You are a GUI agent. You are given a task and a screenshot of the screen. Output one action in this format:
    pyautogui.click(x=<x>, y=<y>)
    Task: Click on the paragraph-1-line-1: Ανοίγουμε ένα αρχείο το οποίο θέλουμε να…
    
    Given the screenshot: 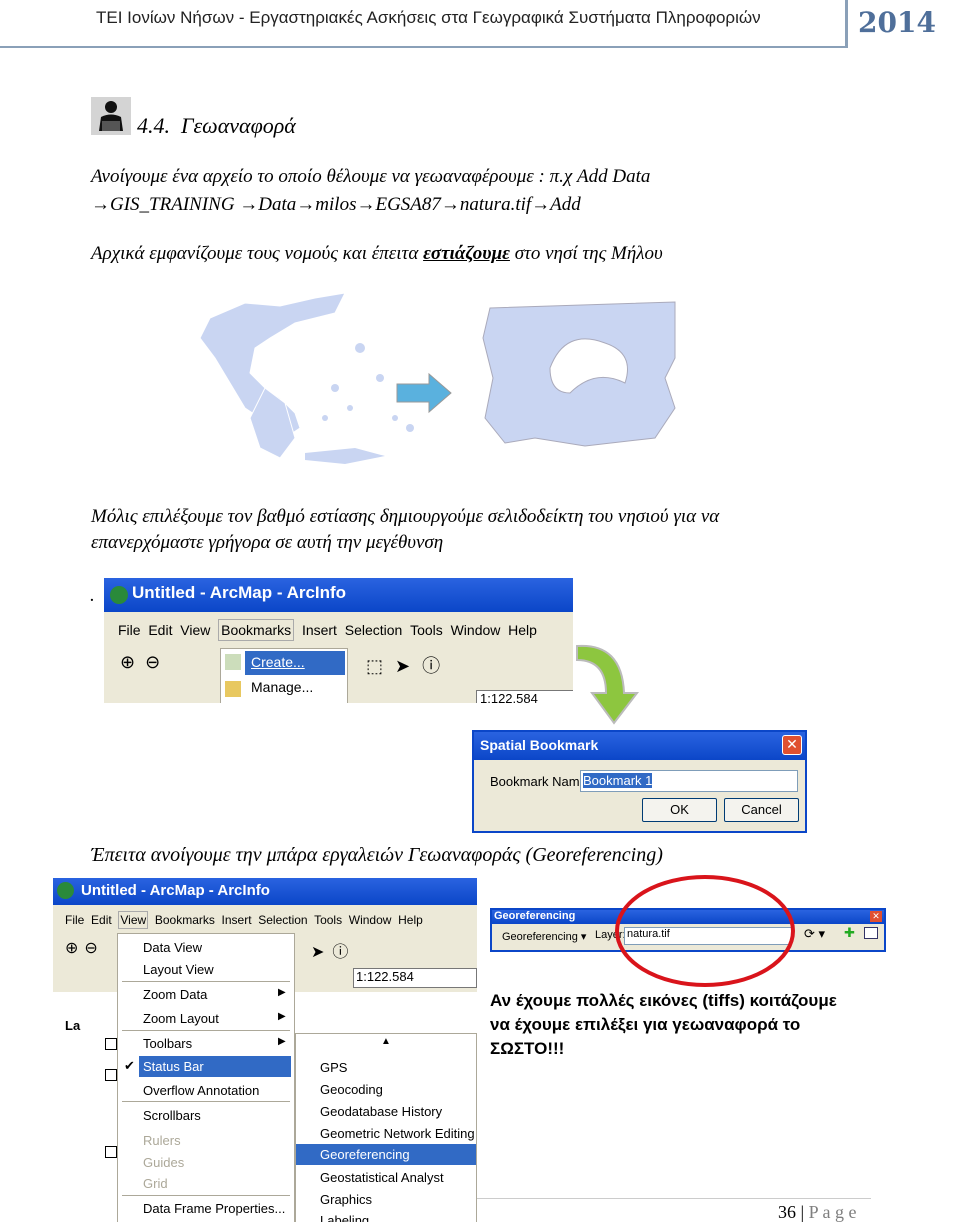 What is the action you would take?
    pyautogui.click(x=371, y=176)
    